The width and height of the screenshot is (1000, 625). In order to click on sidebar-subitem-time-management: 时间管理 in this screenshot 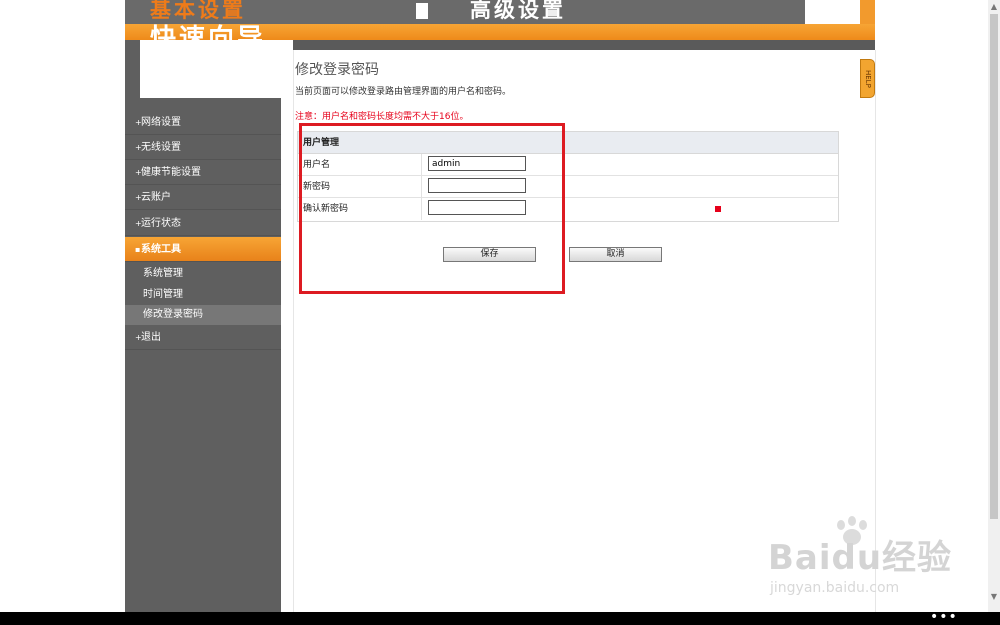, I will do `click(203, 295)`.